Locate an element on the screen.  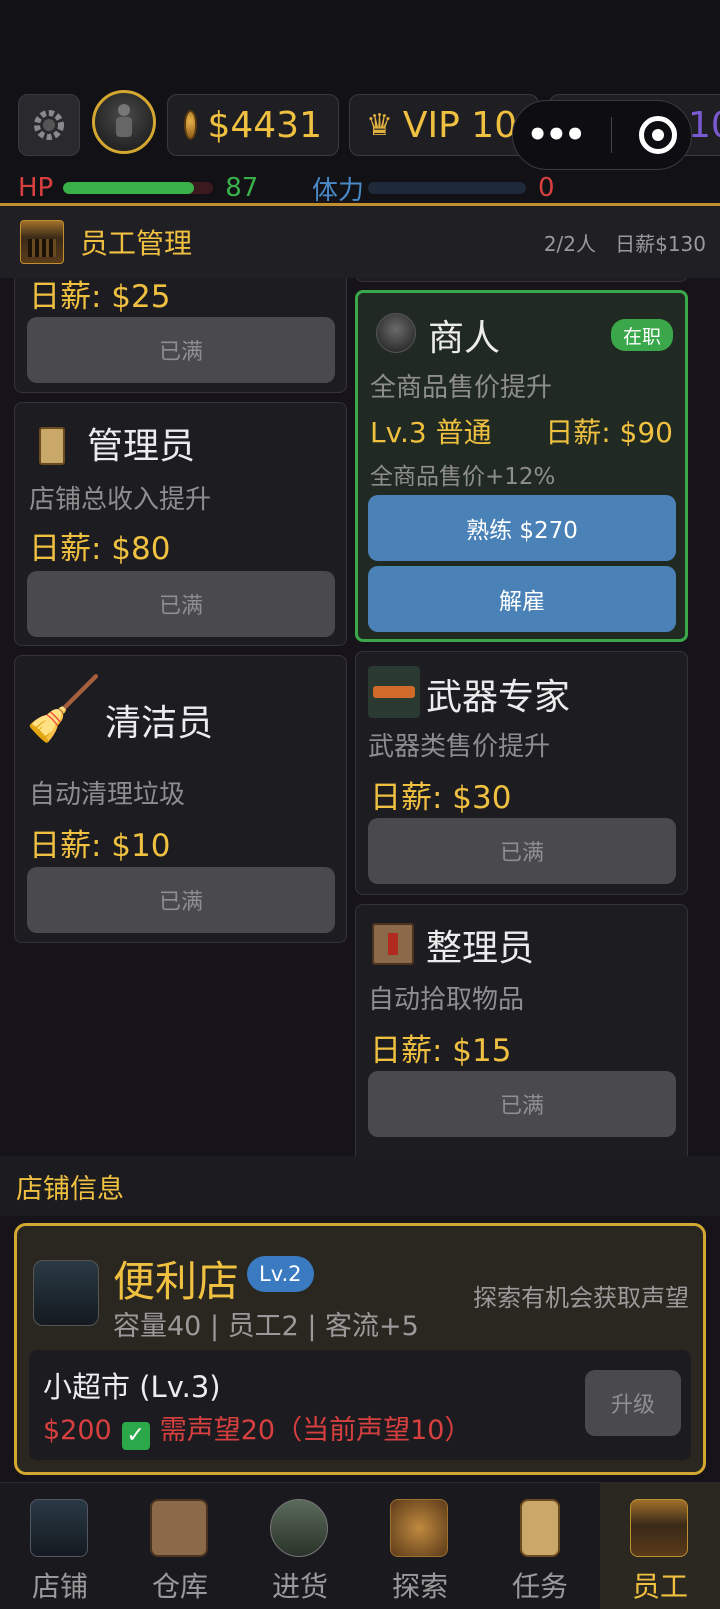
crown-icon: ♛ is located at coordinates (379, 125).